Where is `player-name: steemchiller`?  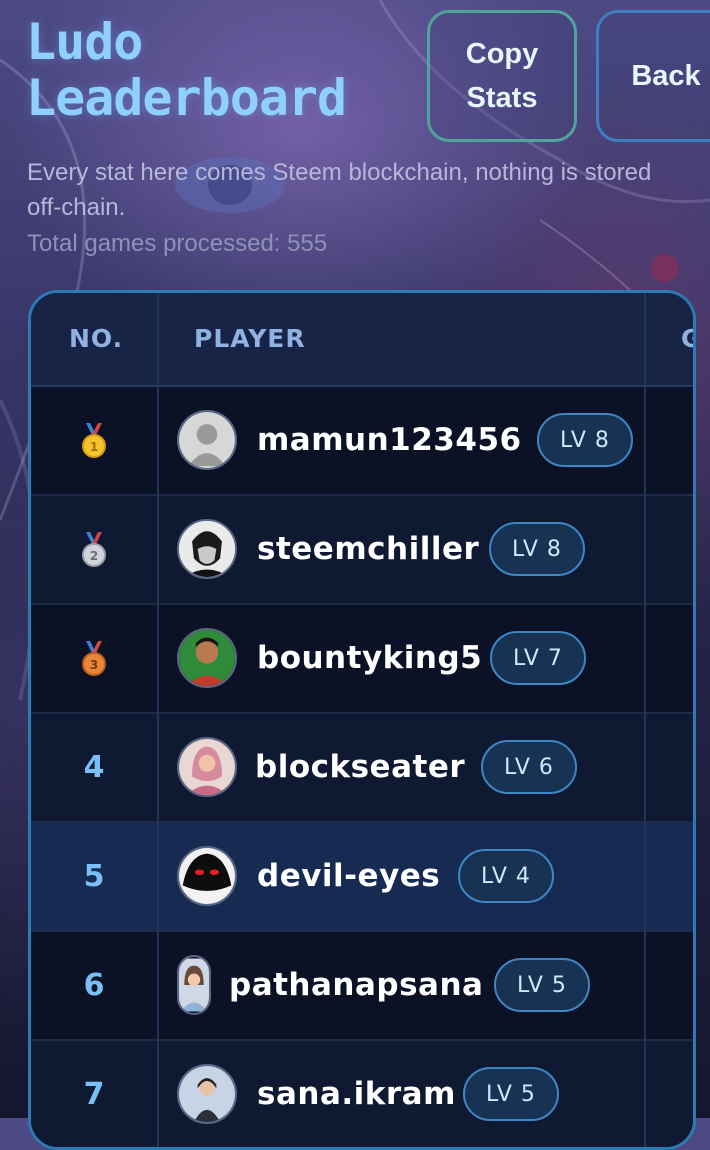 player-name: steemchiller is located at coordinates (368, 549).